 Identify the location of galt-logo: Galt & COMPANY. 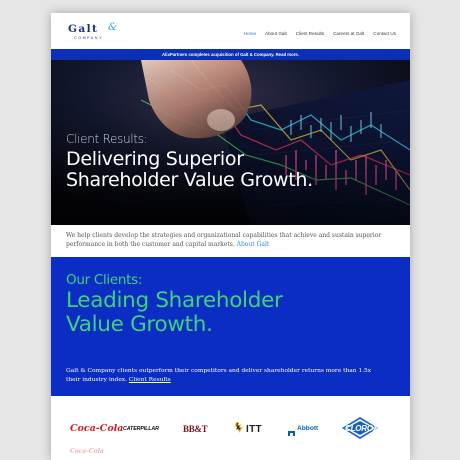
(92, 31).